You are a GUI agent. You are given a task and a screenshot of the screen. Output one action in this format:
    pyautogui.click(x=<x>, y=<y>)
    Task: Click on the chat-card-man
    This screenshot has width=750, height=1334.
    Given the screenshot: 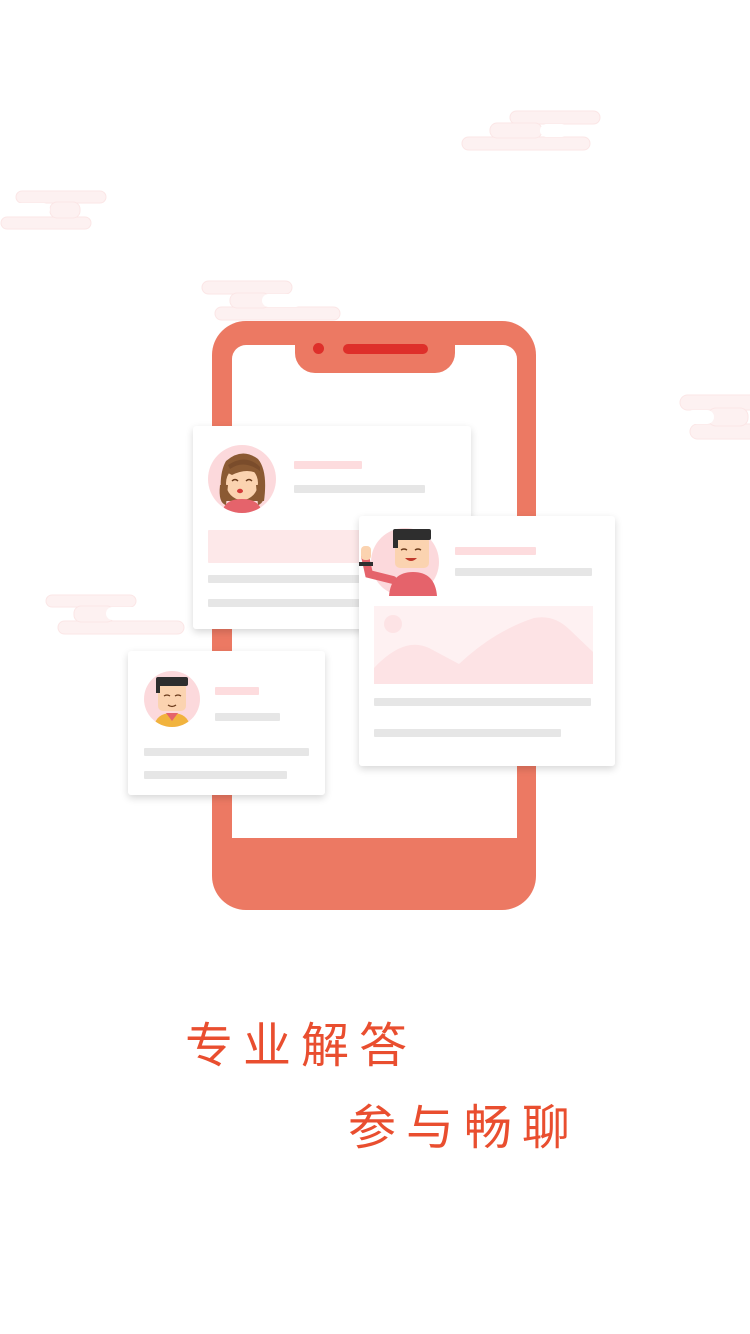 What is the action you would take?
    pyautogui.click(x=487, y=641)
    